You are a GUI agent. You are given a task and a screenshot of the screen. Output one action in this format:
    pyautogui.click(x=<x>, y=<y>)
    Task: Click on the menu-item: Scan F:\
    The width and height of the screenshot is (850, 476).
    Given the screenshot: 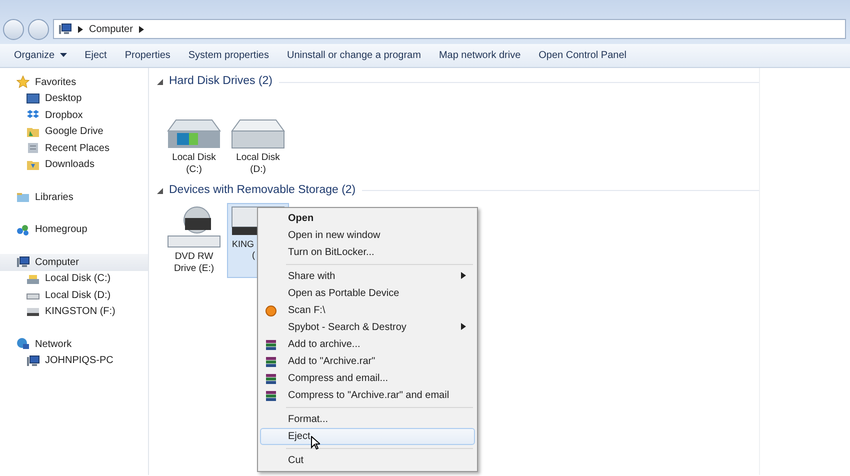 What is the action you would take?
    pyautogui.click(x=367, y=310)
    